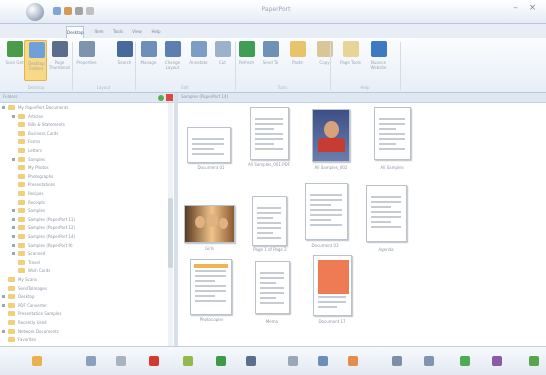  What do you see at coordinates (83, 236) in the screenshot?
I see `tree-item: Samples (PaperPort 14)` at bounding box center [83, 236].